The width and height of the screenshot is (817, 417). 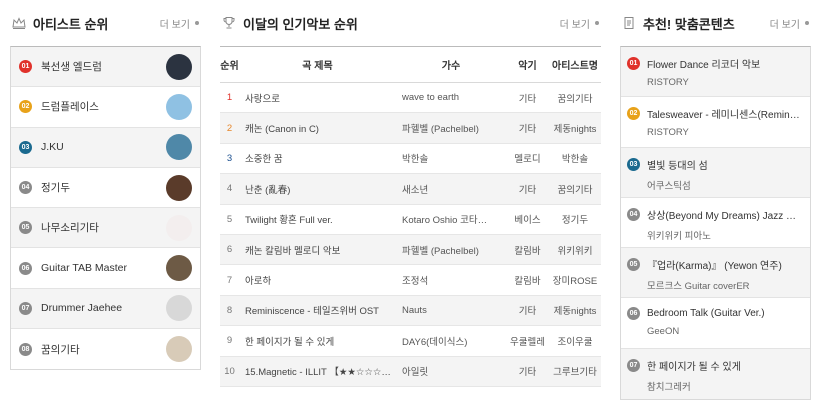 I want to click on song-title-cell: Twilight 황혼 Full ver., so click(x=317, y=219).